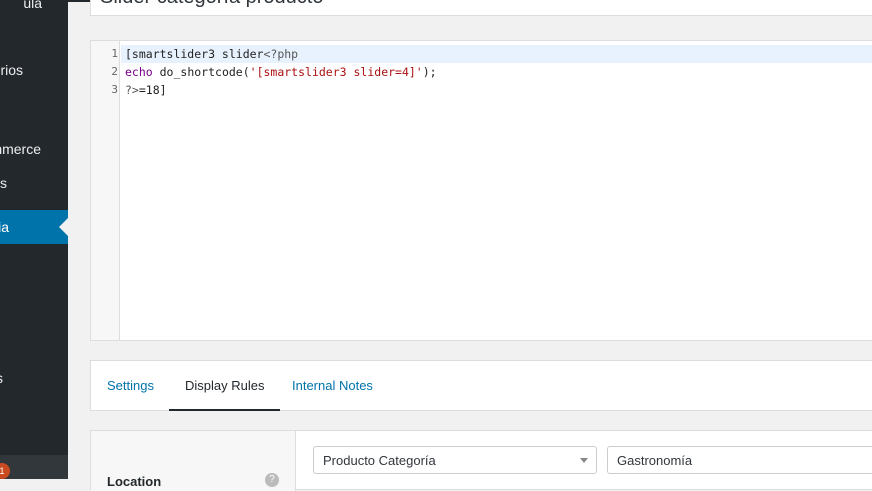 This screenshot has width=872, height=491. What do you see at coordinates (20, 149) in the screenshot?
I see `sidebar-item-label: nmerce` at bounding box center [20, 149].